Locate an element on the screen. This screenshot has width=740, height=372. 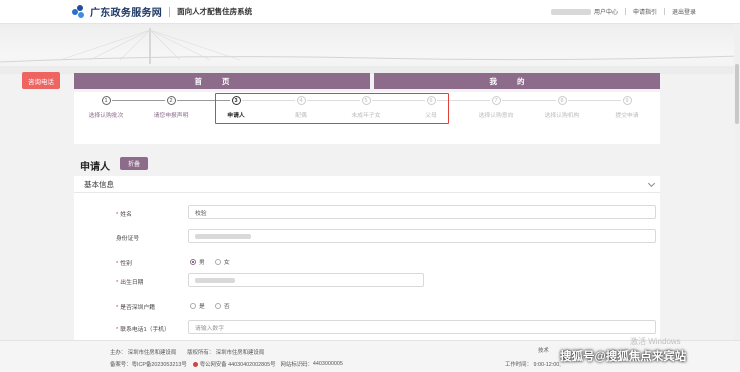
user-center-link: 用户中心 is located at coordinates (606, 11).